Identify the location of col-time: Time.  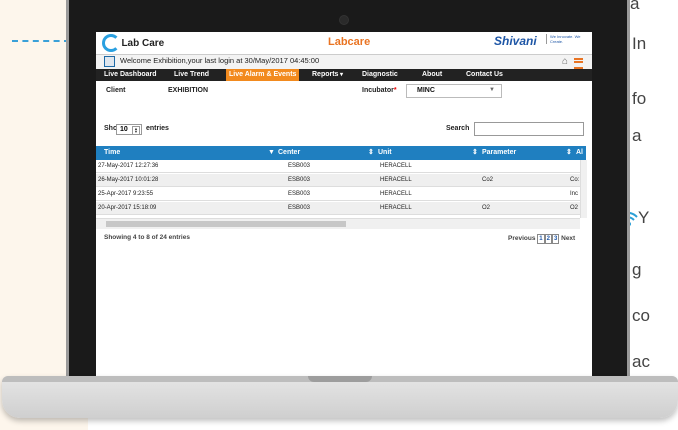
(112, 153).